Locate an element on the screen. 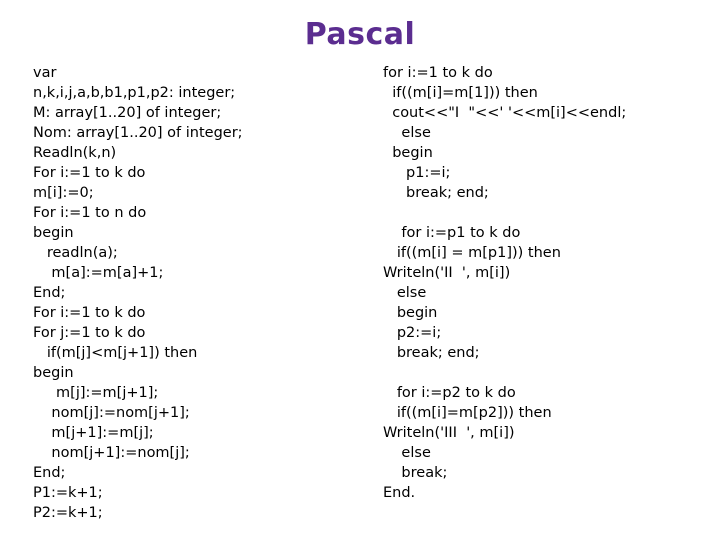 The image size is (720, 540). code-left-line: Nom: array[1..20] of integer; is located at coordinates (138, 133).